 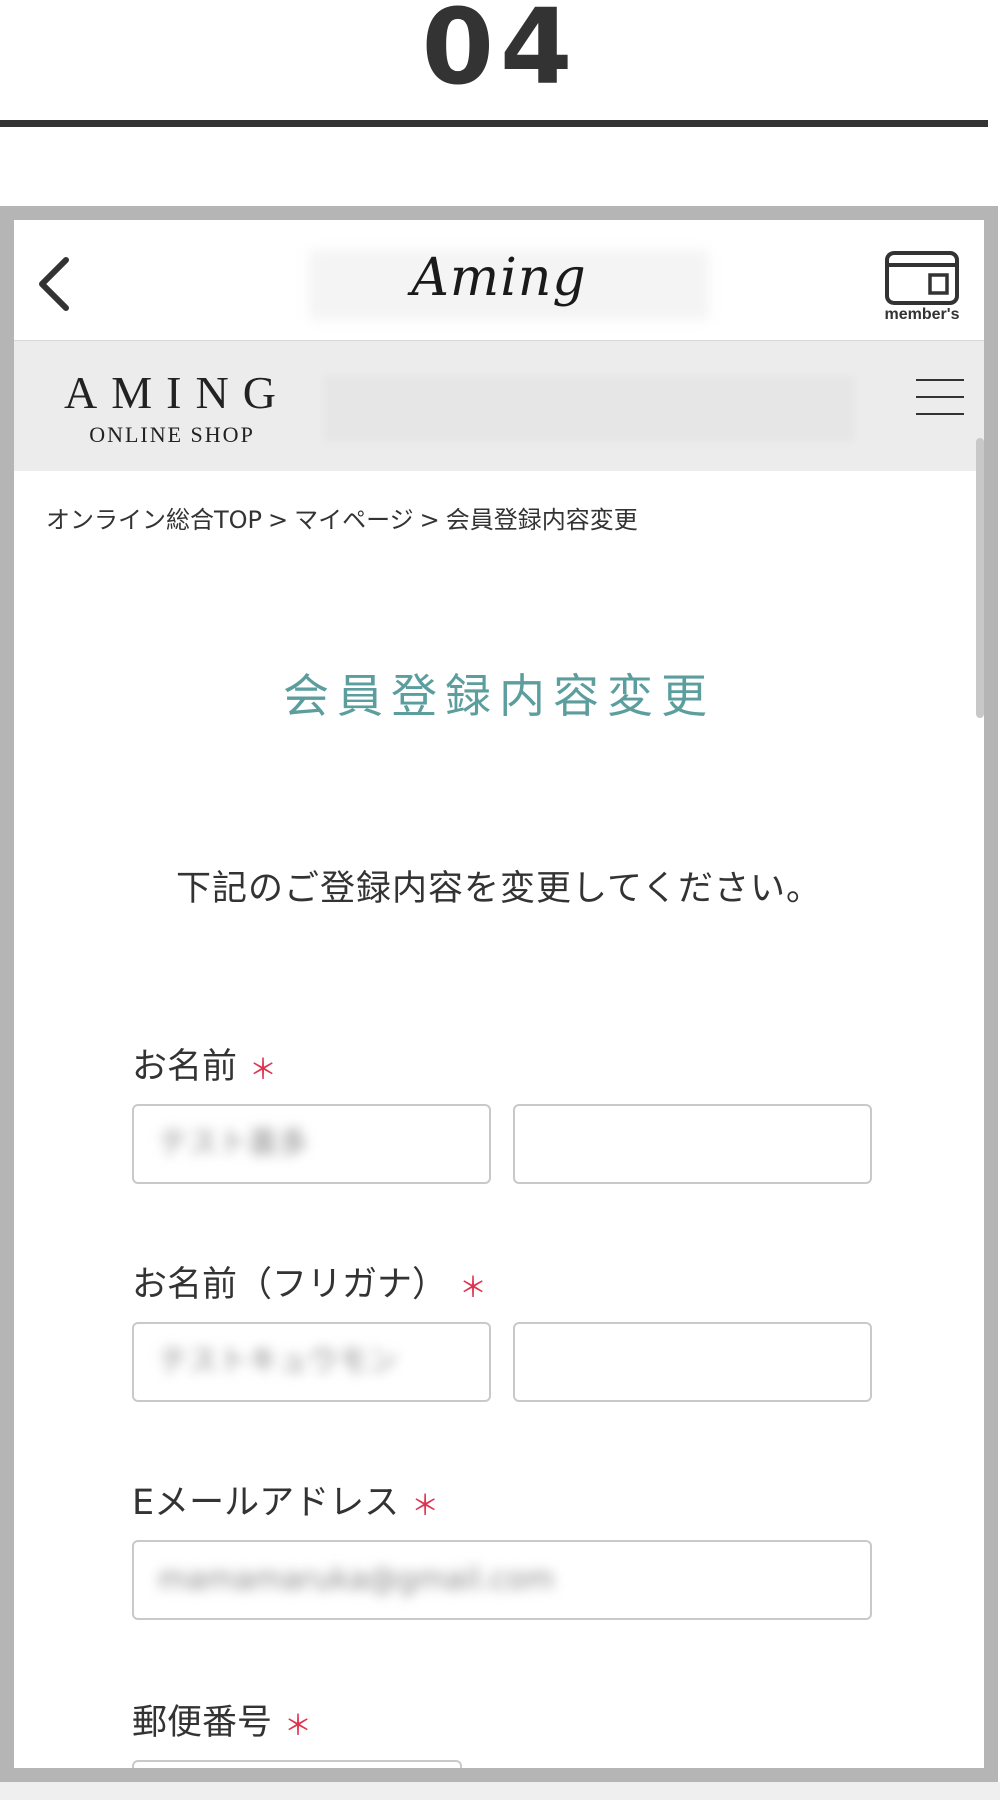 I want to click on shop-name: AMING, so click(x=177, y=392).